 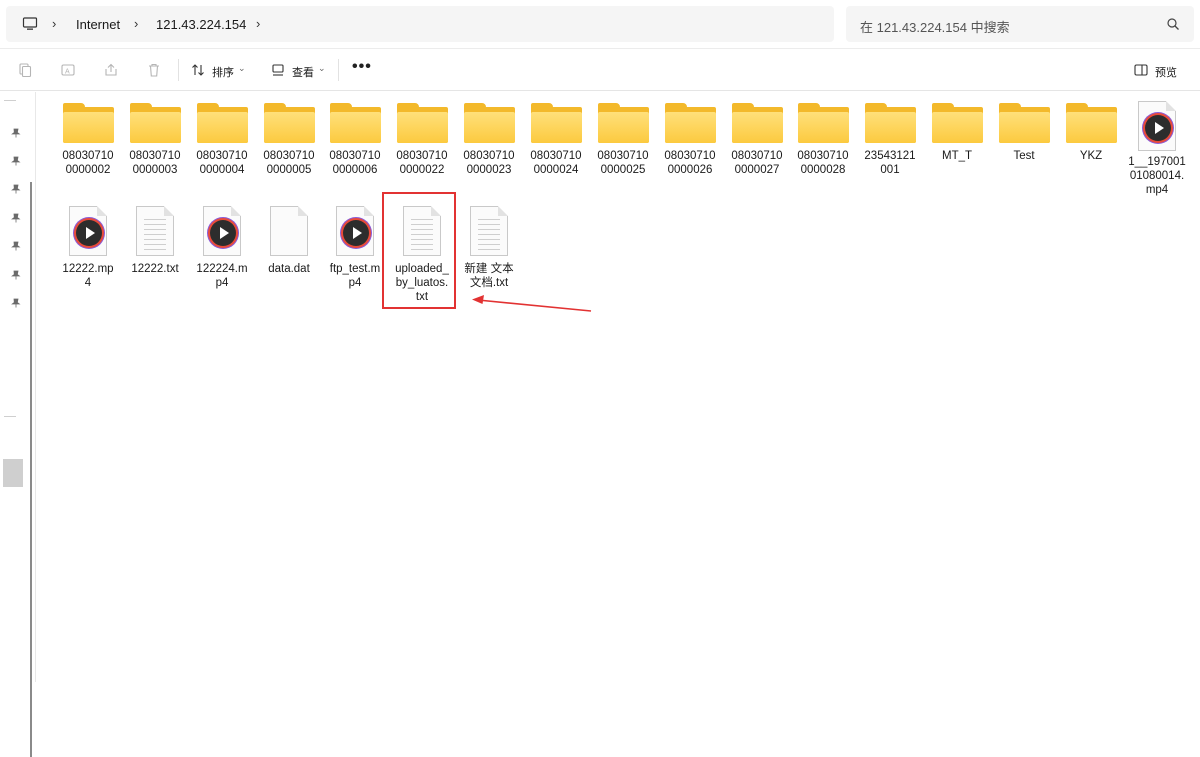 What do you see at coordinates (1091, 156) in the screenshot?
I see `file-label: YKZ` at bounding box center [1091, 156].